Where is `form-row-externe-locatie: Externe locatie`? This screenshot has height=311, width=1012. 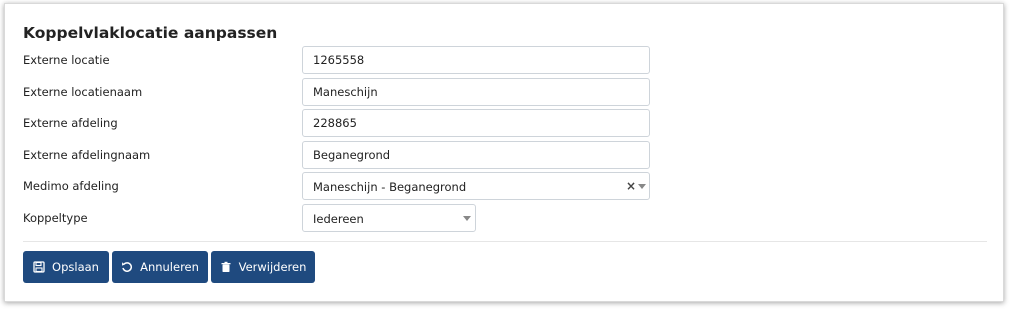
form-row-externe-locatie: Externe locatie is located at coordinates (503, 60).